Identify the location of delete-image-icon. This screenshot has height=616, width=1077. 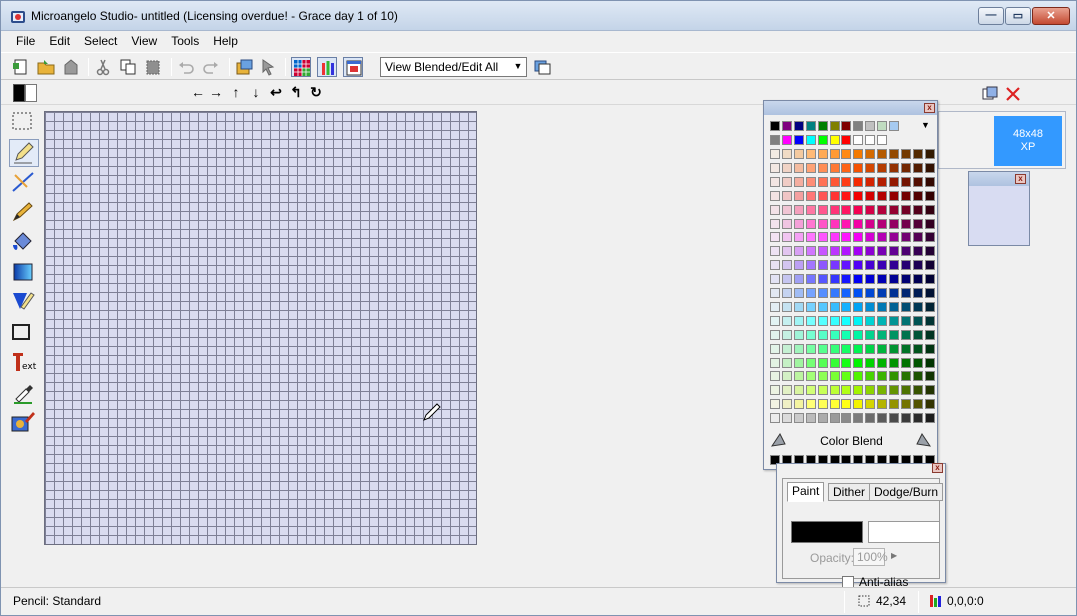
(1013, 94).